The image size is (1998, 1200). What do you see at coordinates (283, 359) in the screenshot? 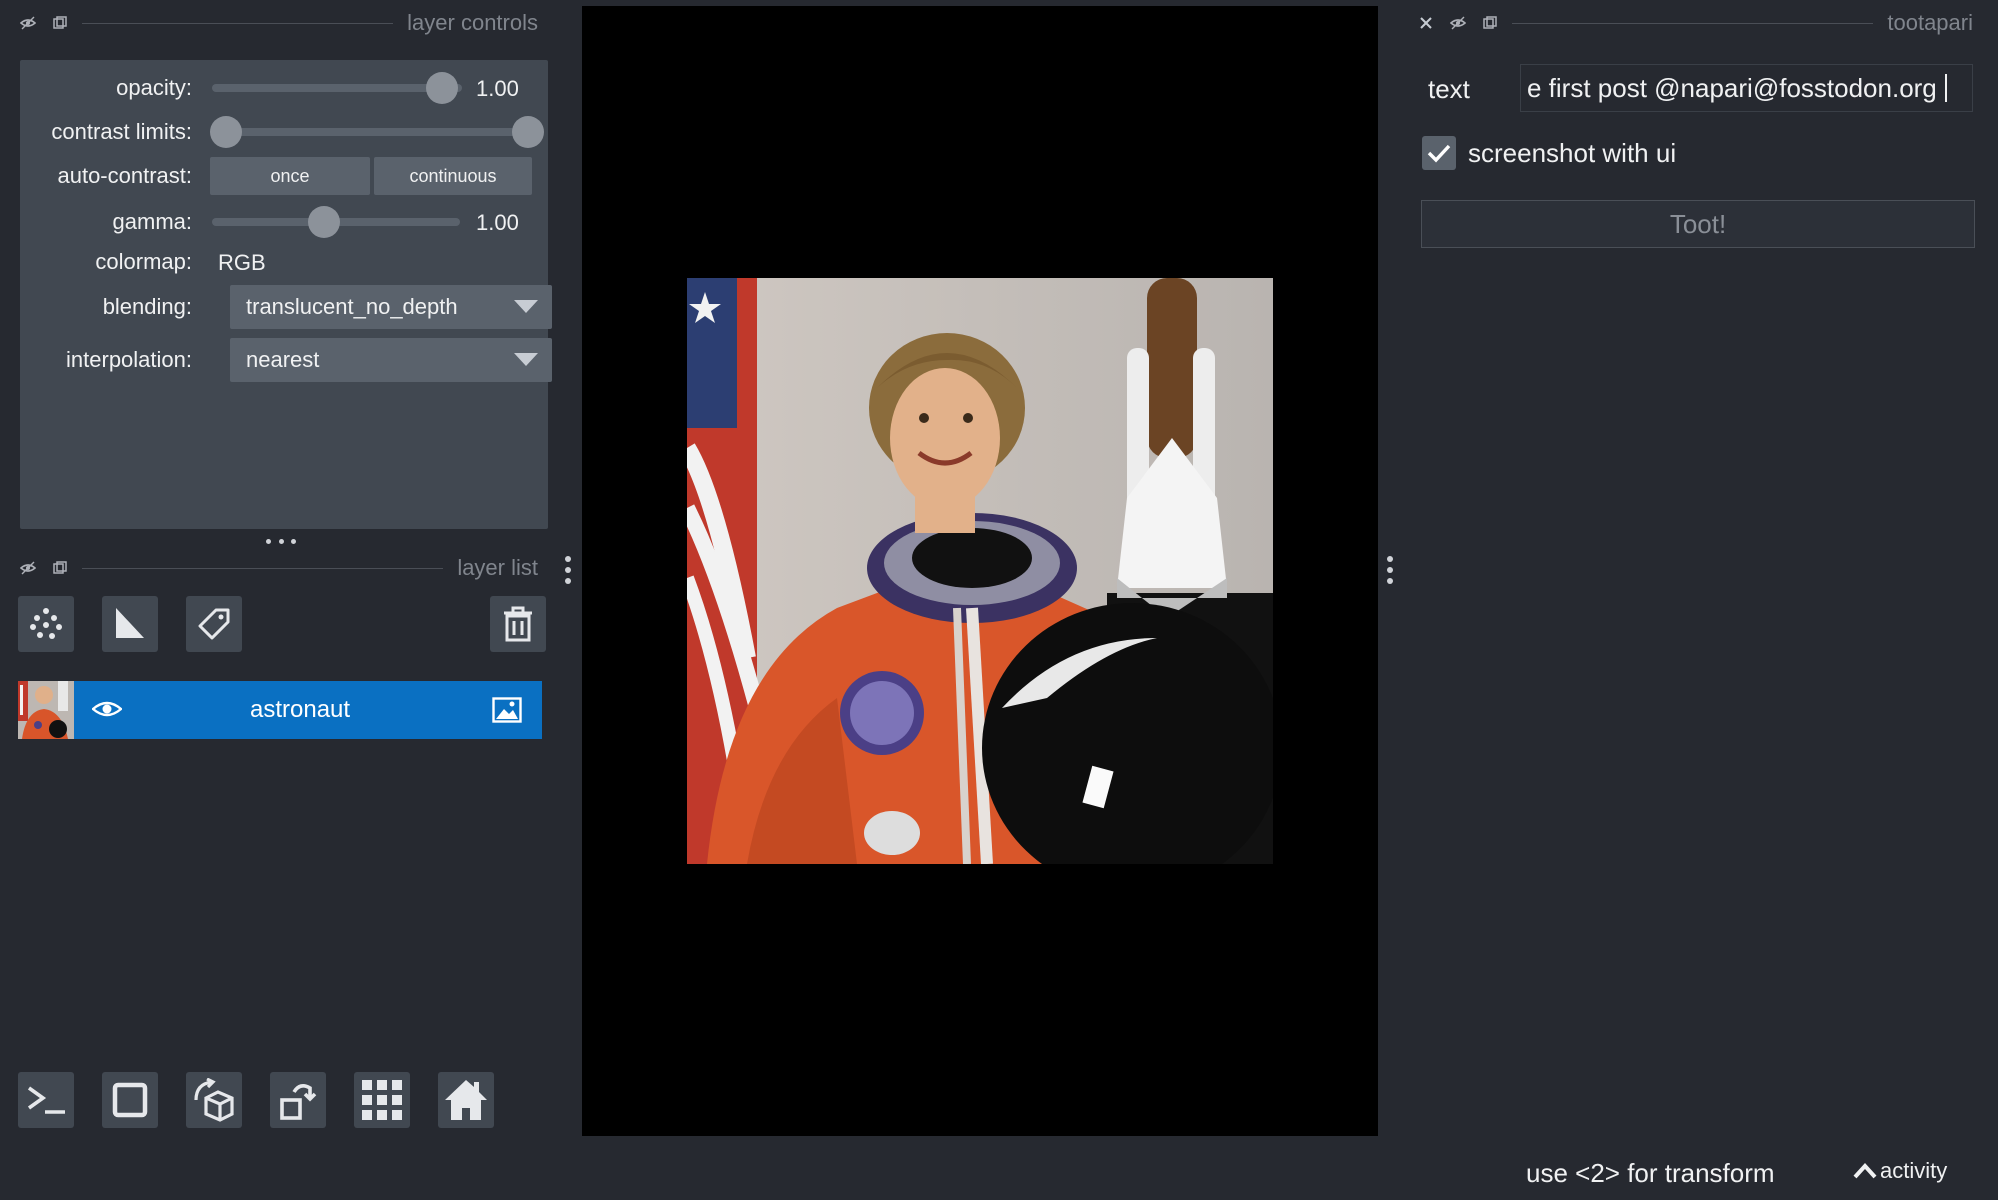
I see `interpolation-value: nearest` at bounding box center [283, 359].